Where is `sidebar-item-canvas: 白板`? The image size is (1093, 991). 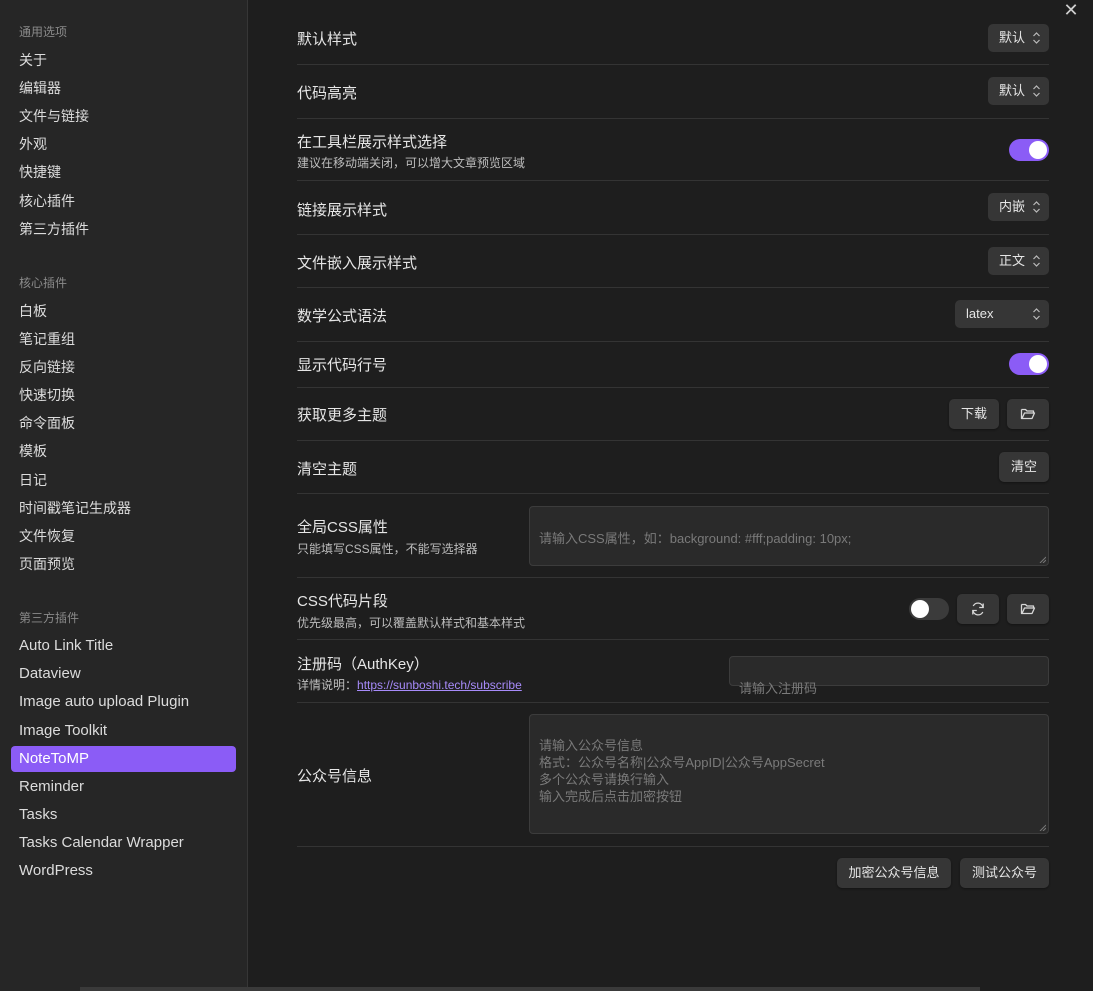 sidebar-item-canvas: 白板 is located at coordinates (123, 311).